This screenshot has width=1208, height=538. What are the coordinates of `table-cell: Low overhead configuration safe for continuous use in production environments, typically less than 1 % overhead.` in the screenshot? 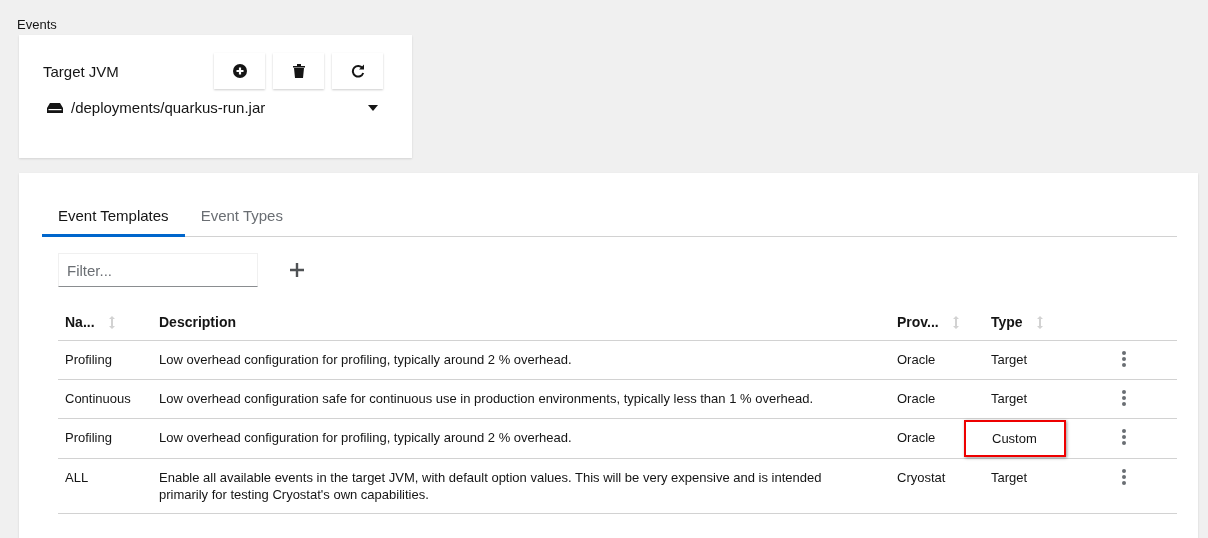 It's located at (486, 398).